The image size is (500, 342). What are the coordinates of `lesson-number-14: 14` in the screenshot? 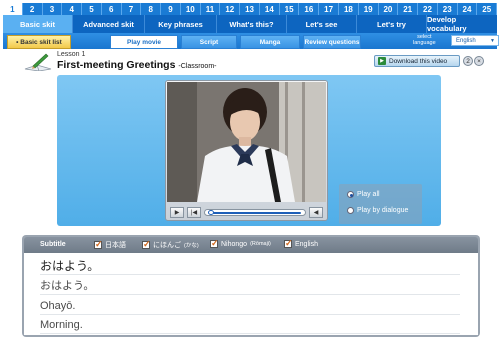 It's located at (270, 9).